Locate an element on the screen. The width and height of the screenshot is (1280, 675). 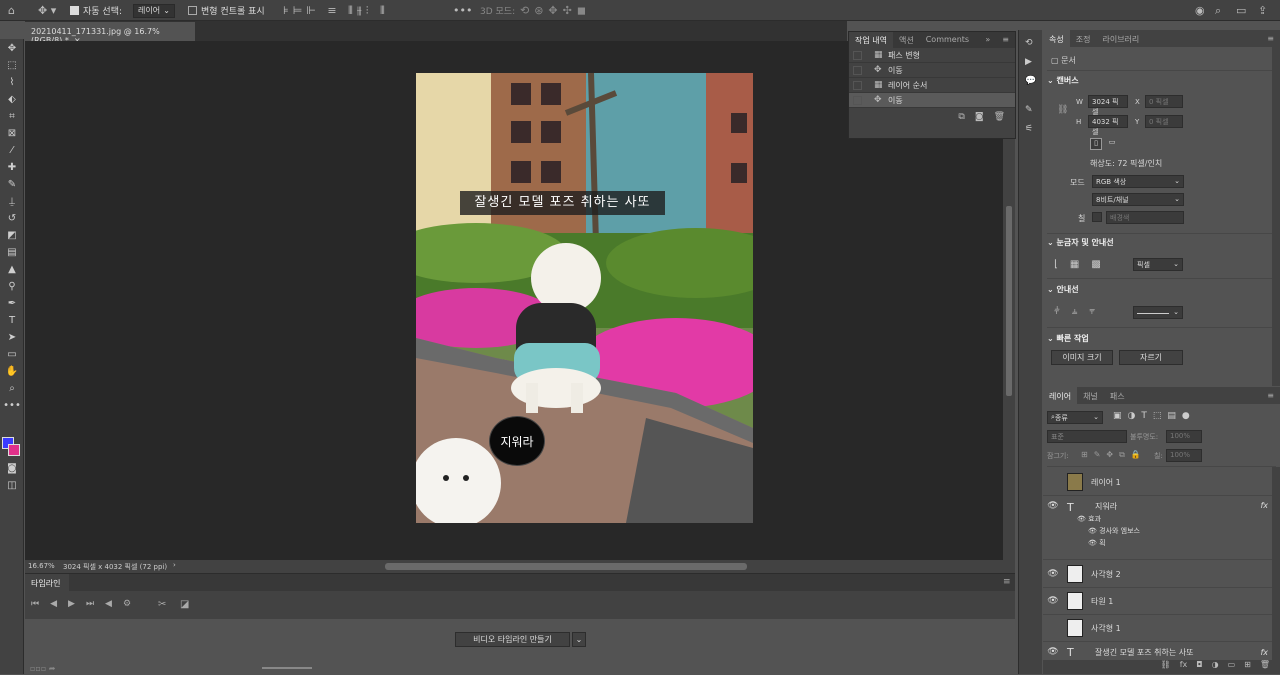
fx-icon: fx is located at coordinates (1264, 505).